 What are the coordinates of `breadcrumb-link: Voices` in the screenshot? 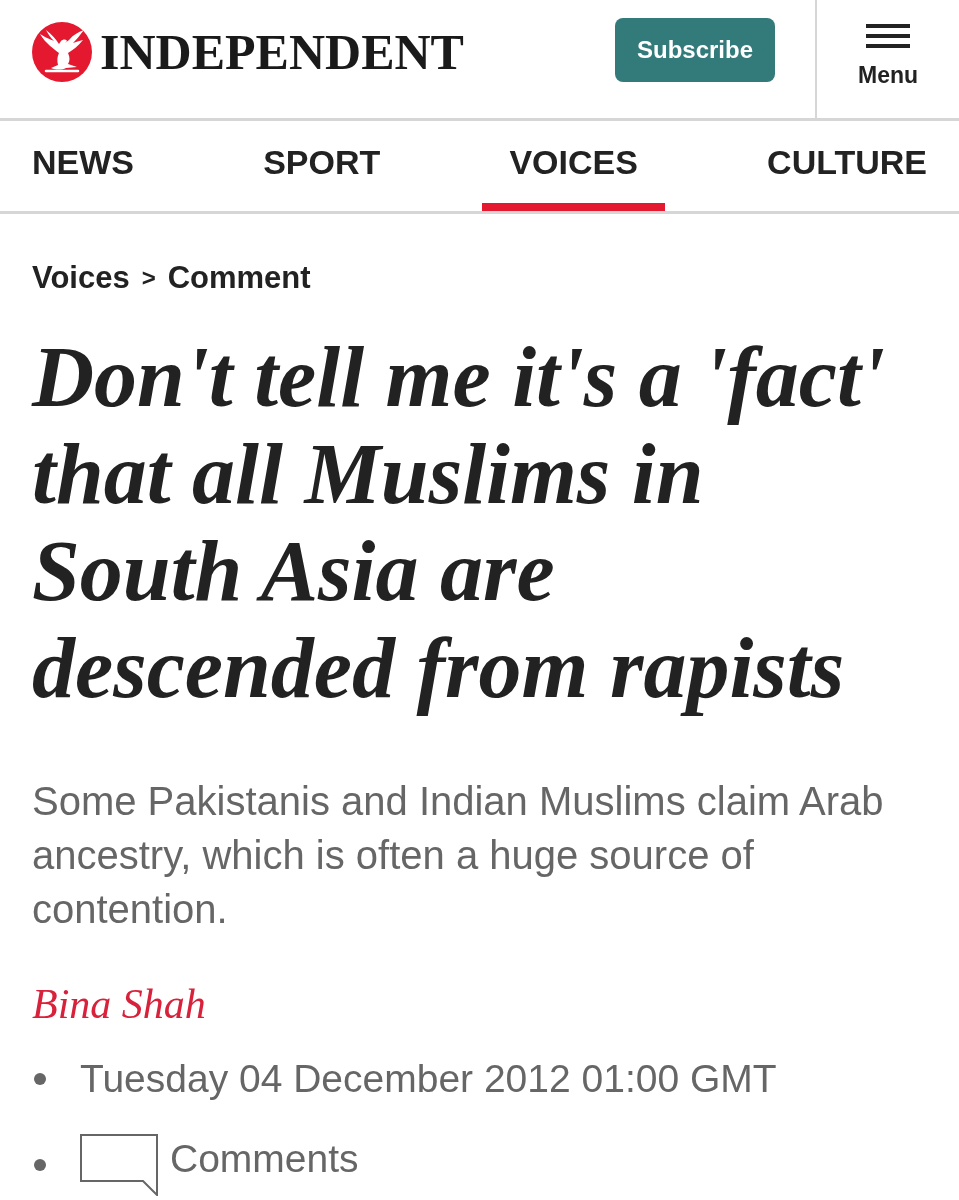 It's located at (81, 278).